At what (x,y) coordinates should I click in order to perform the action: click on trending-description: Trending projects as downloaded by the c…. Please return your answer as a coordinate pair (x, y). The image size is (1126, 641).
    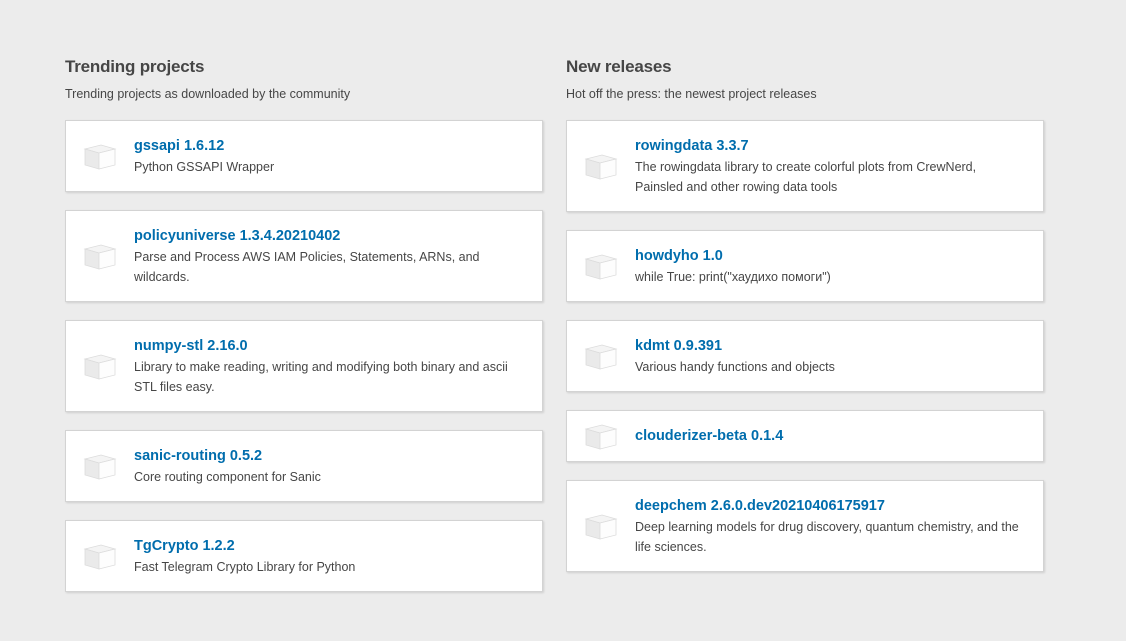
    Looking at the image, I should click on (208, 94).